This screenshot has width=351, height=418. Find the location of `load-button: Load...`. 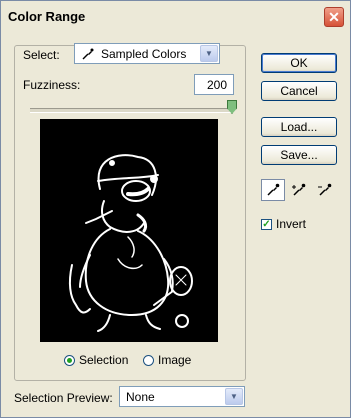

load-button: Load... is located at coordinates (299, 127).